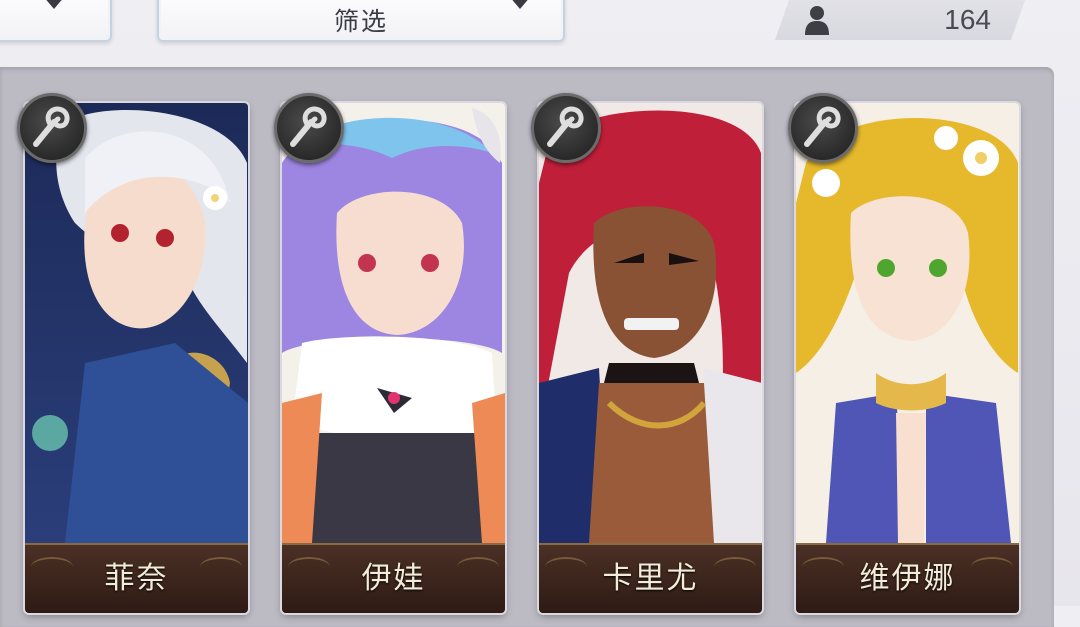 The image size is (1080, 627). I want to click on filter-dropdown-label: 筛选, so click(360, 21).